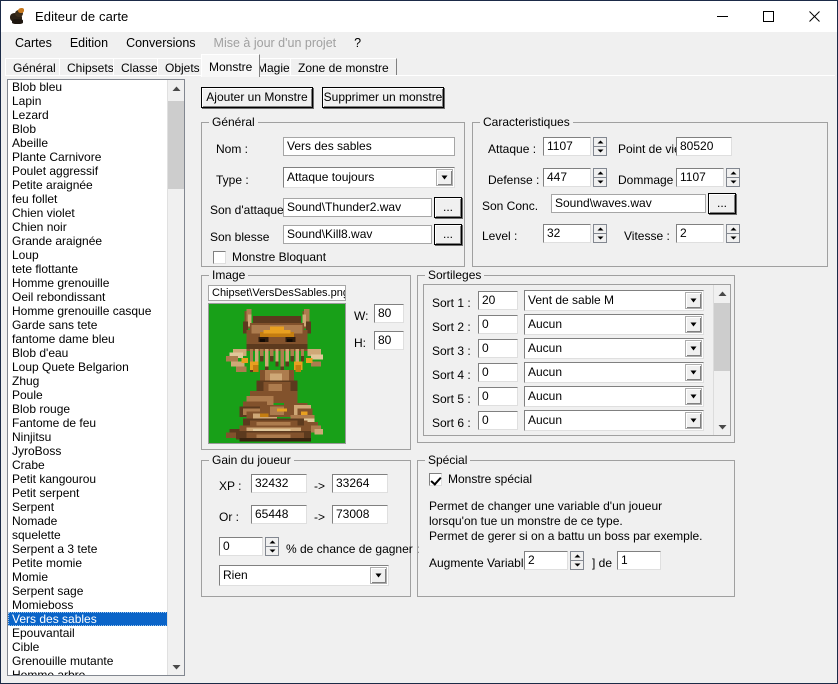 The height and width of the screenshot is (684, 838). I want to click on list-item: Serpent sage, so click(88, 591).